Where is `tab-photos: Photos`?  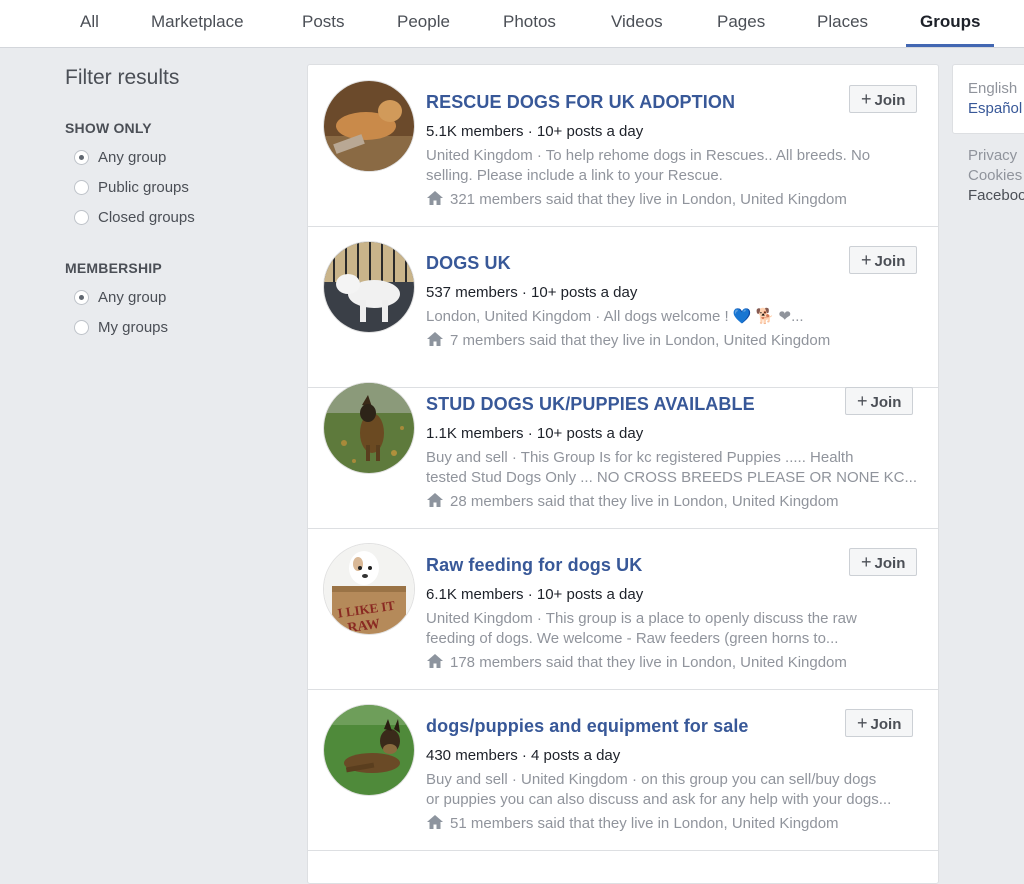
tab-photos: Photos is located at coordinates (529, 23).